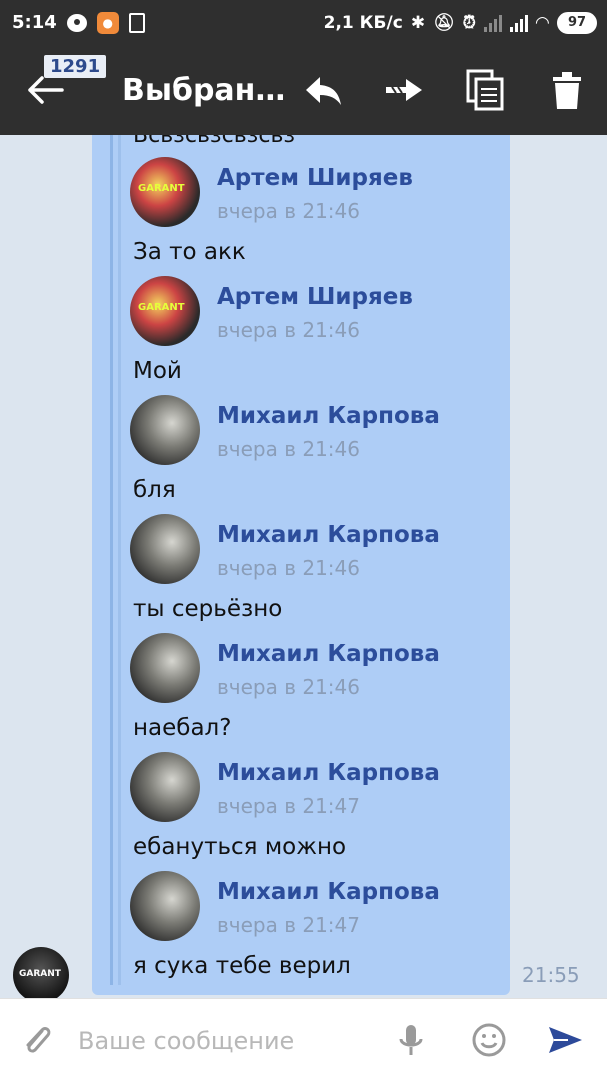  Describe the element at coordinates (240, 847) in the screenshot. I see `message-text: ебануться можно` at that location.